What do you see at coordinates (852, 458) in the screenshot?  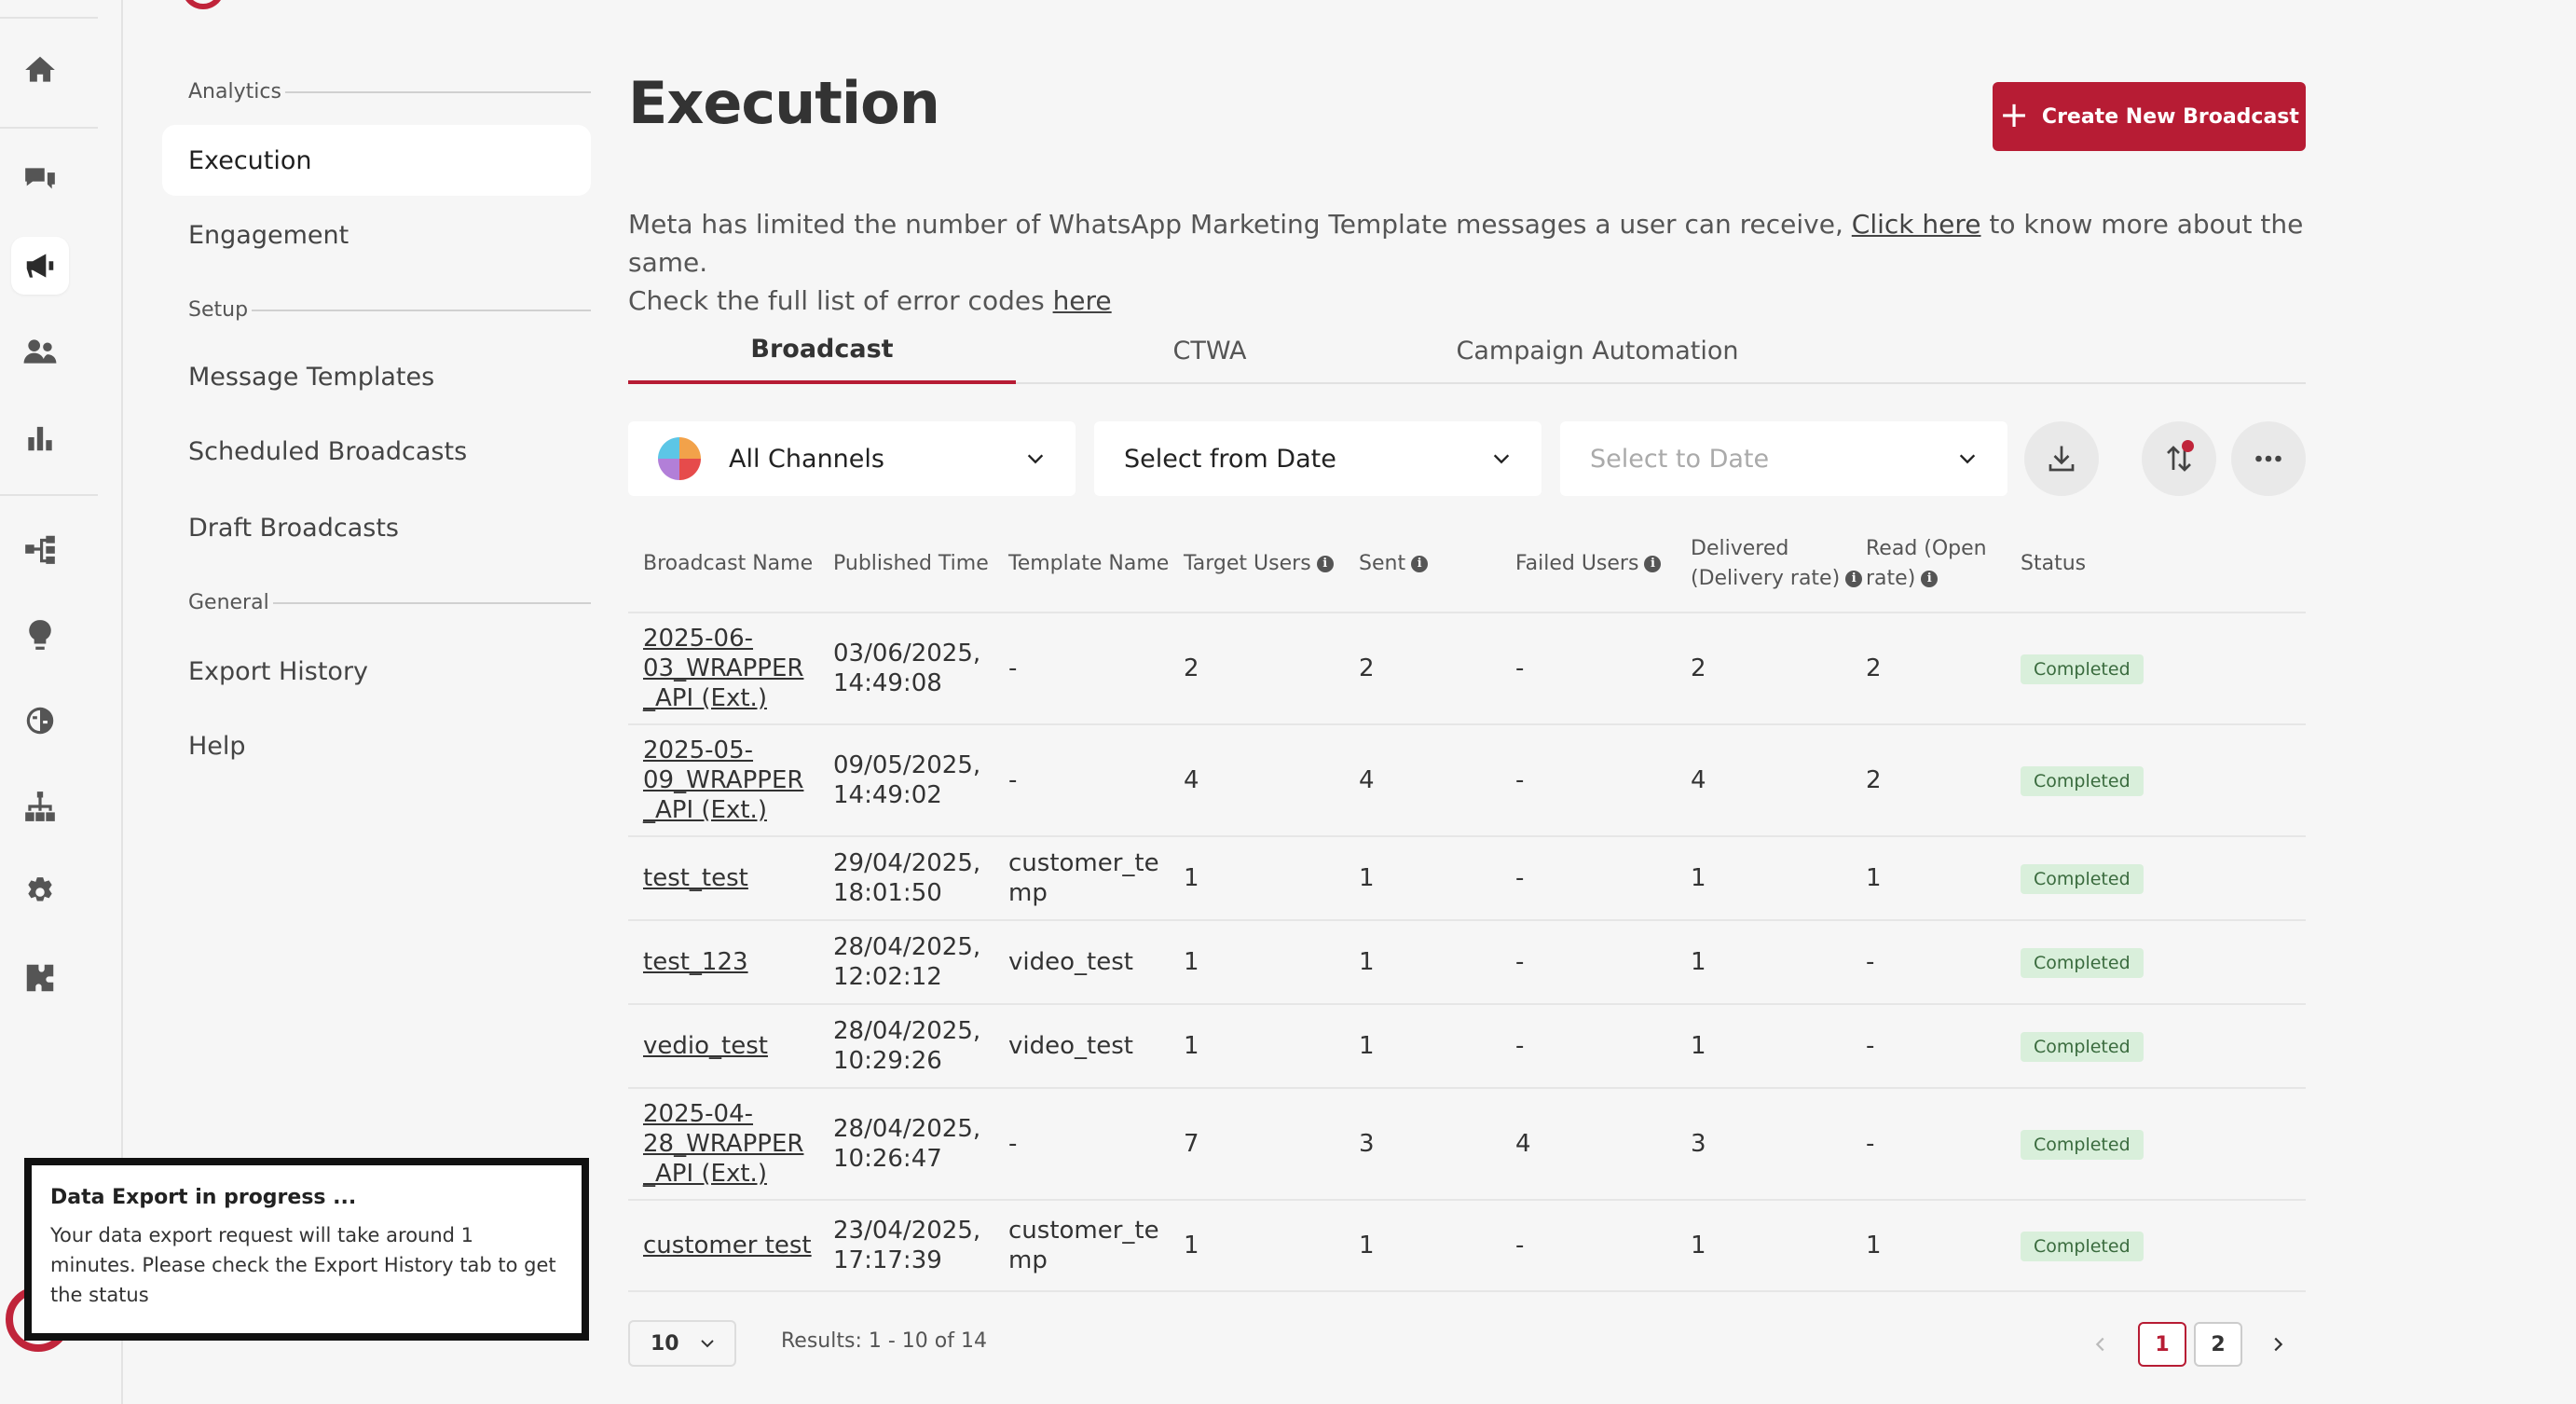 I see `channel-select: All Channels` at bounding box center [852, 458].